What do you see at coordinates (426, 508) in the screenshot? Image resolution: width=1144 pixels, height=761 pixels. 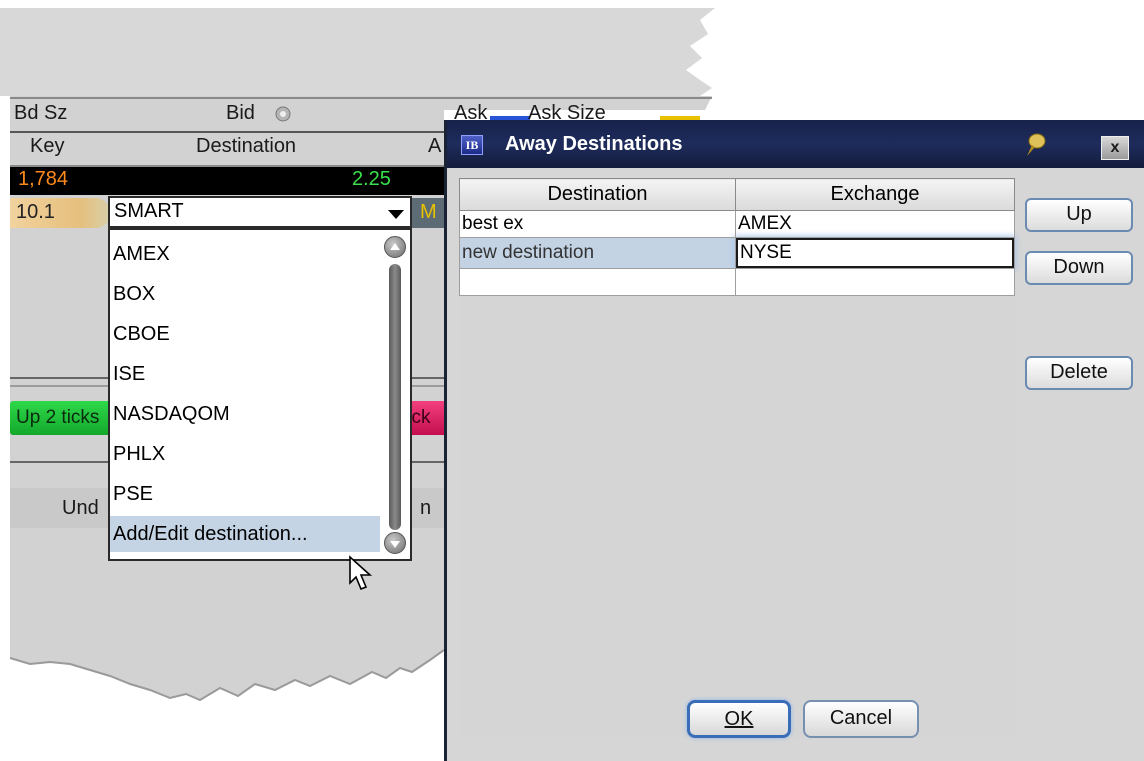 I see `bottom-row-right-label: n` at bounding box center [426, 508].